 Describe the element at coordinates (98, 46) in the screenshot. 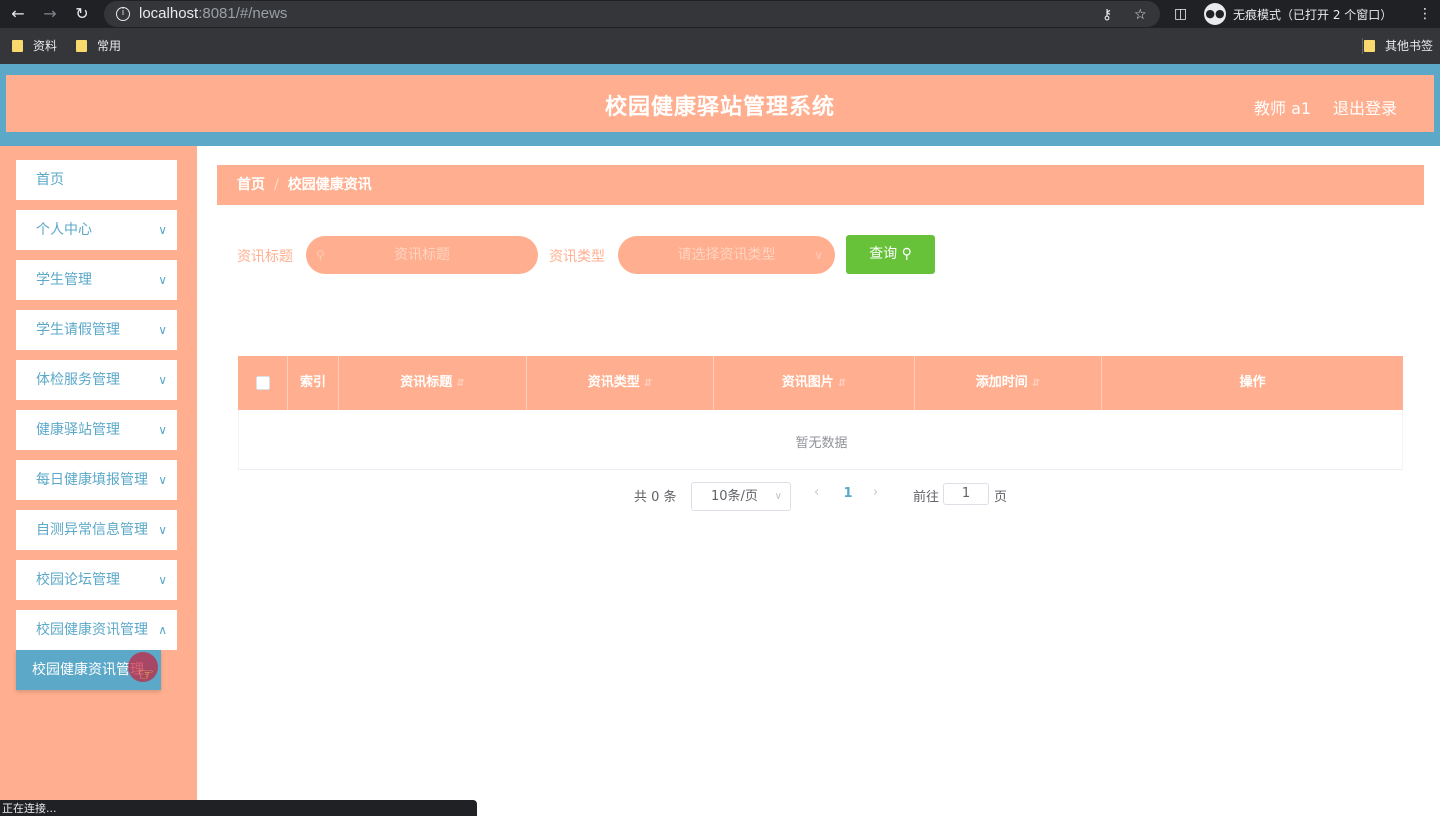

I see `bookmark-folder: 常用` at that location.